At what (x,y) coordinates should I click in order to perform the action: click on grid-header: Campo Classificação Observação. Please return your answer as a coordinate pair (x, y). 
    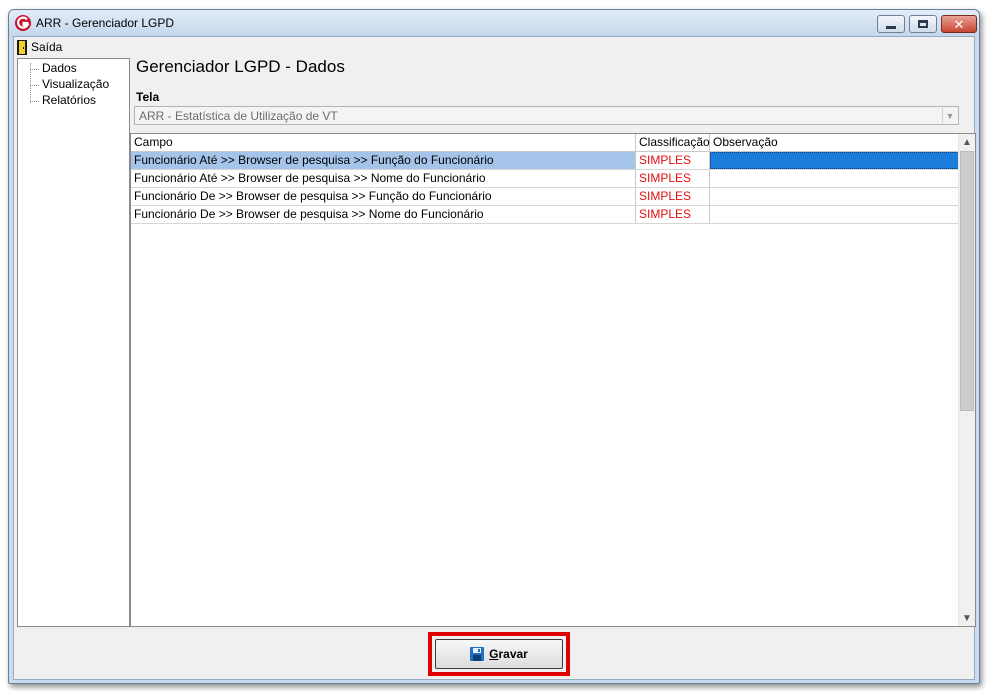
    Looking at the image, I should click on (545, 143).